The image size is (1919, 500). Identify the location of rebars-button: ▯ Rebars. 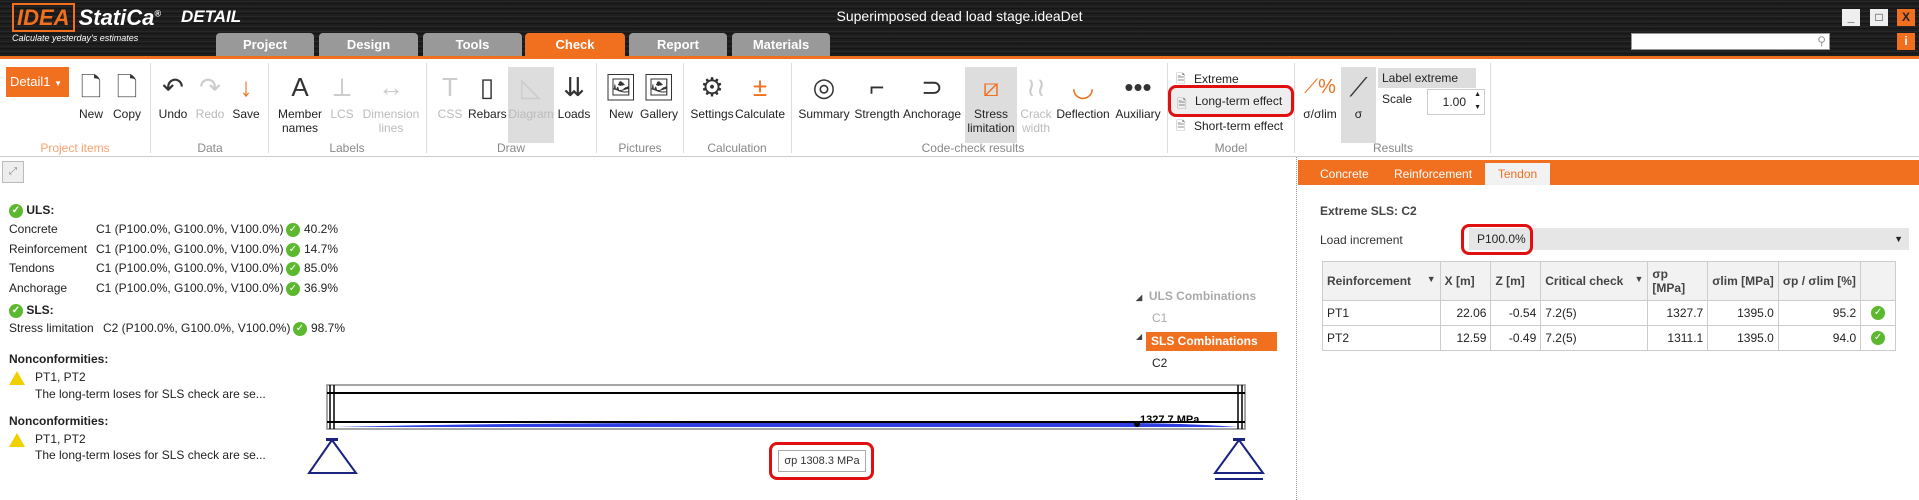
(487, 94).